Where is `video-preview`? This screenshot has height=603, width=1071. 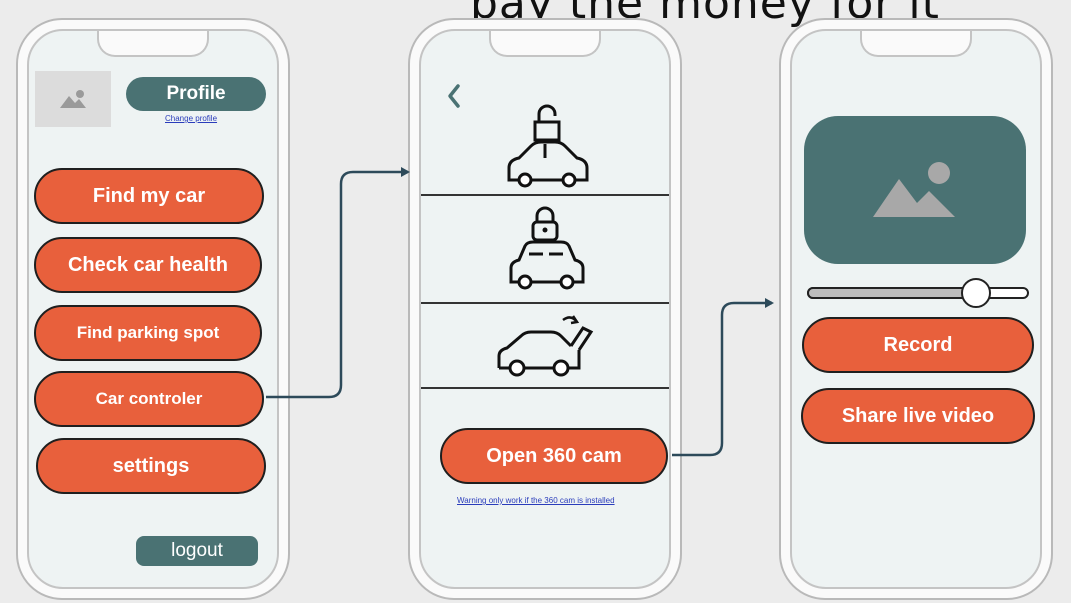
video-preview is located at coordinates (915, 190).